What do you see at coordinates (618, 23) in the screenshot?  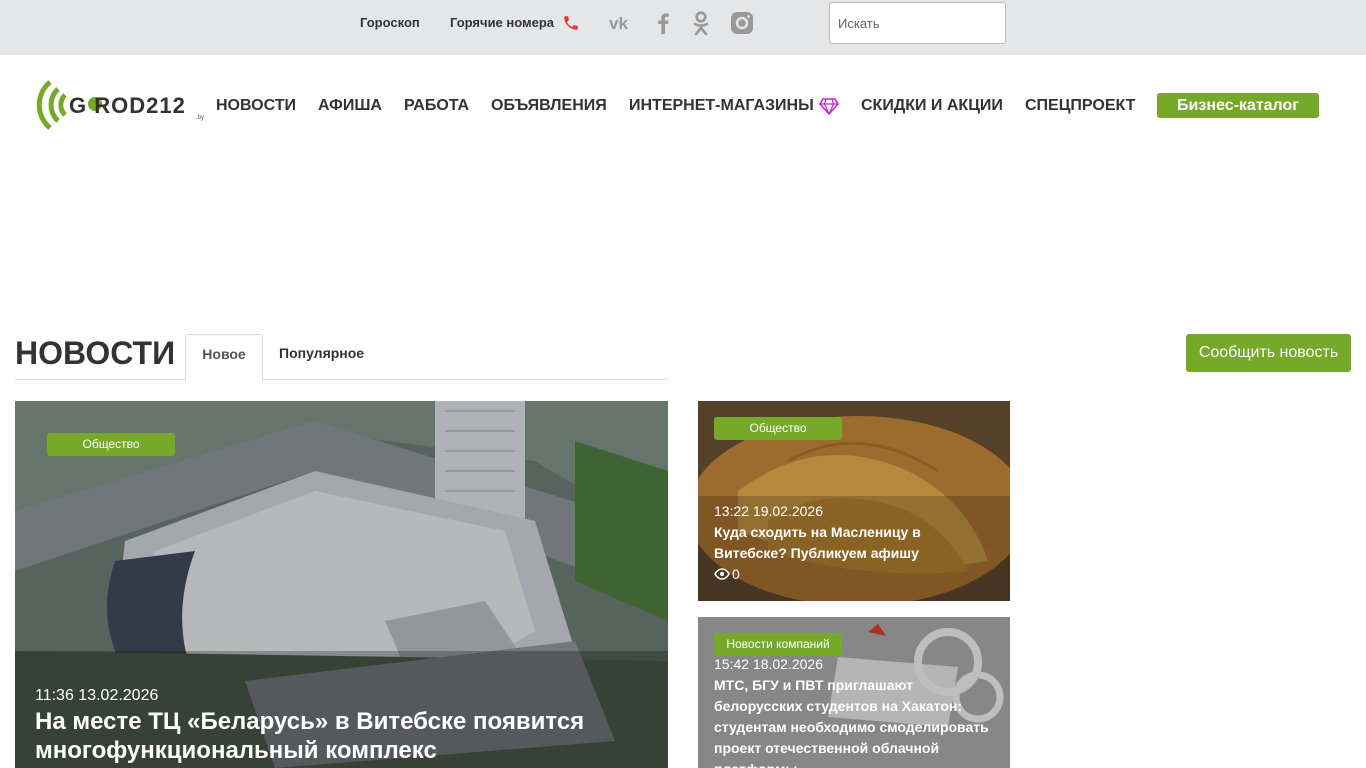 I see `svg-text: vk` at bounding box center [618, 23].